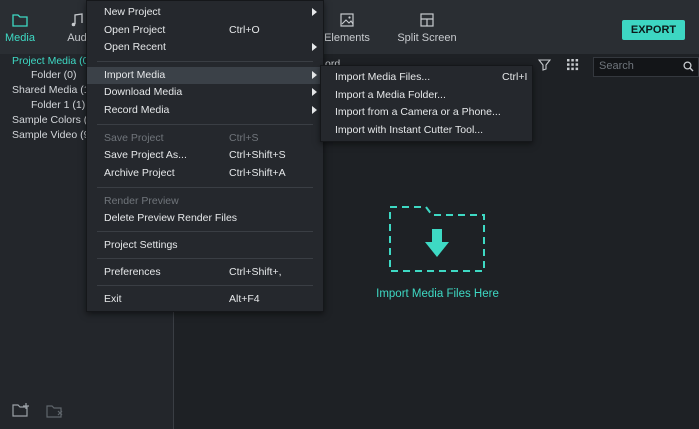 This screenshot has height=429, width=699. What do you see at coordinates (20, 28) in the screenshot?
I see `tab-media: Media` at bounding box center [20, 28].